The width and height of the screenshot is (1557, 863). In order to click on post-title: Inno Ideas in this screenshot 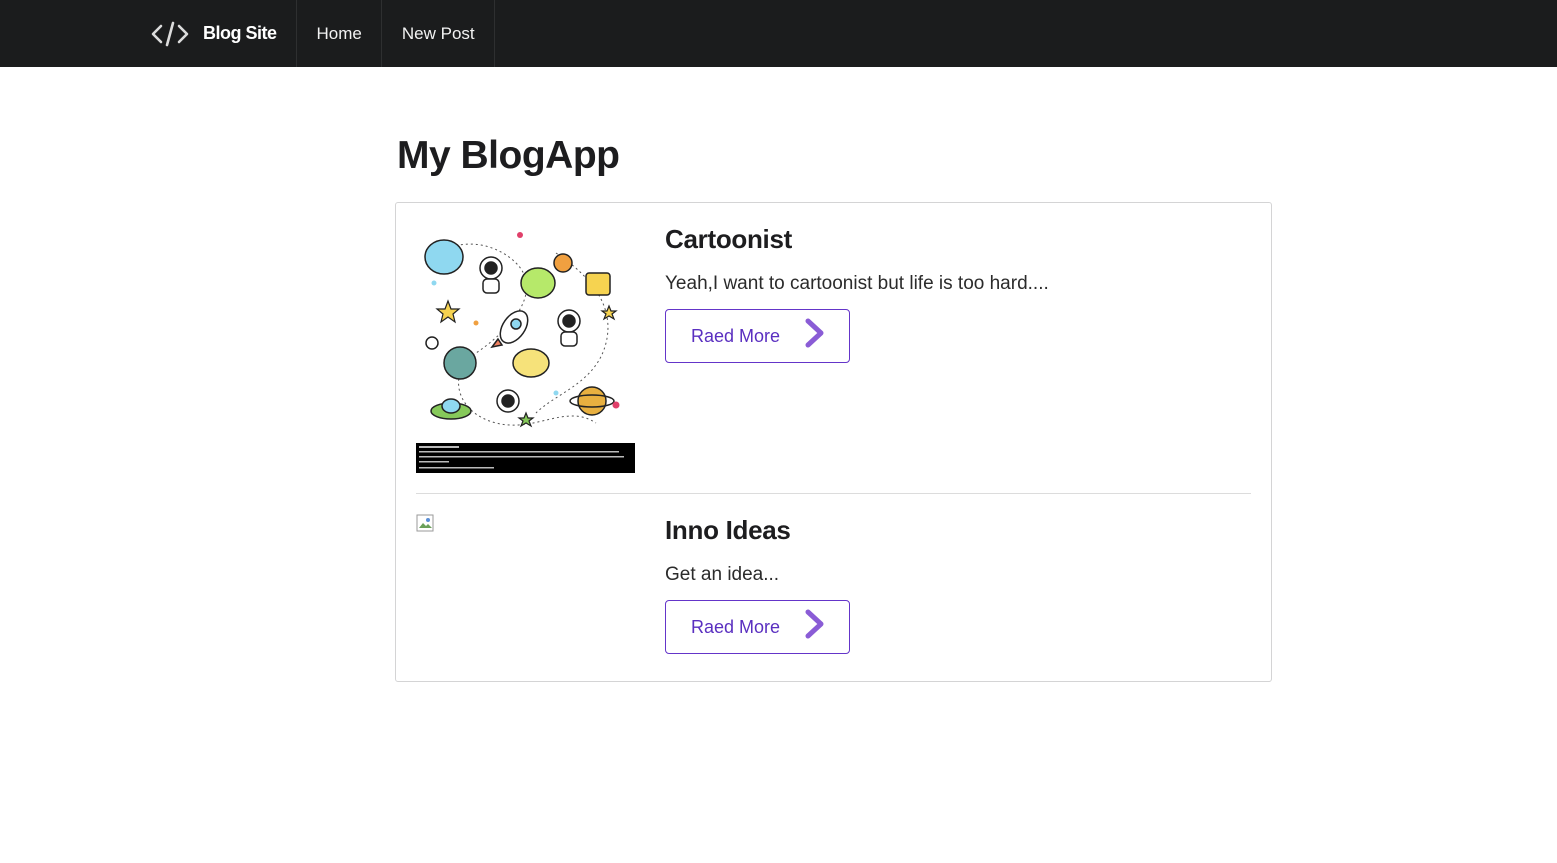, I will do `click(728, 530)`.